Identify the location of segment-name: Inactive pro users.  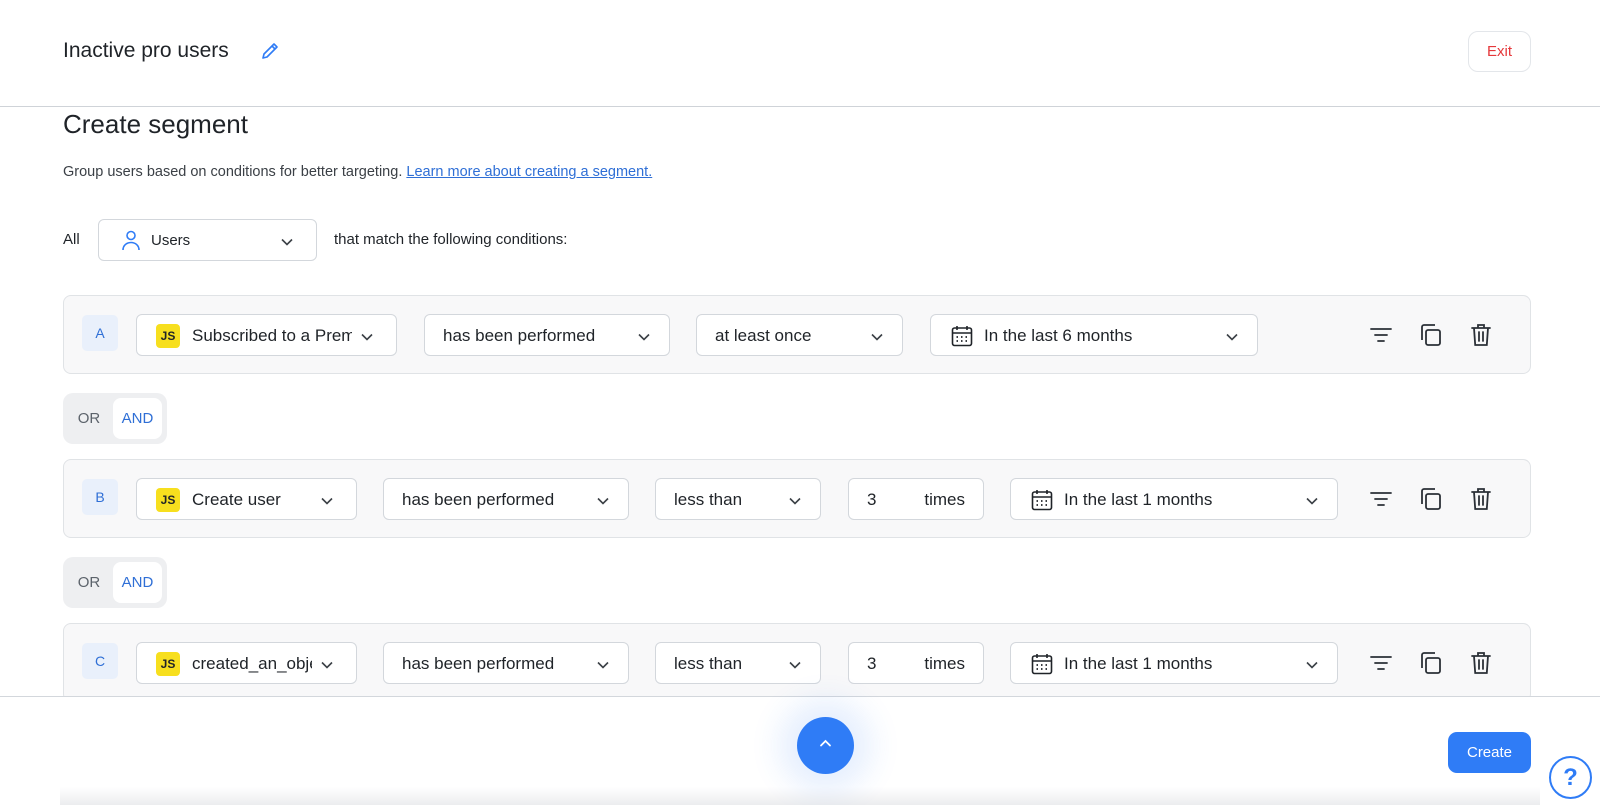
(146, 50).